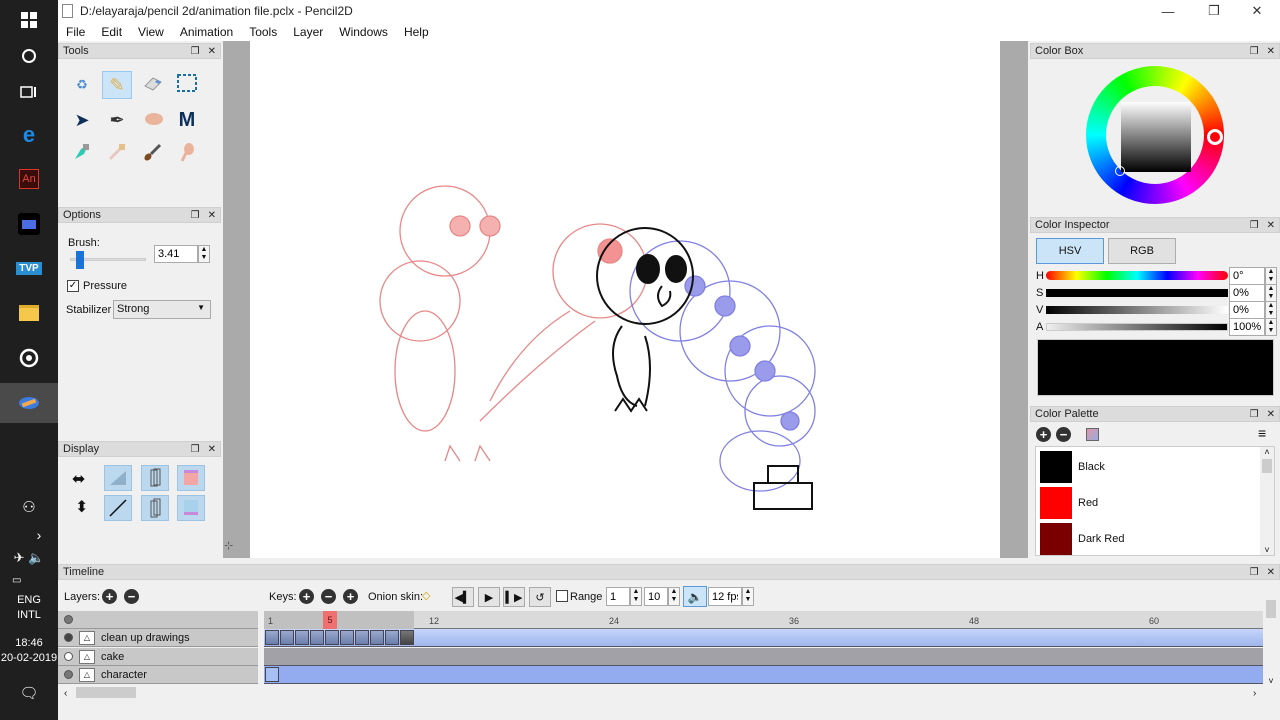 The width and height of the screenshot is (1280, 720). I want to click on next-frame-button: ▍▶, so click(514, 597).